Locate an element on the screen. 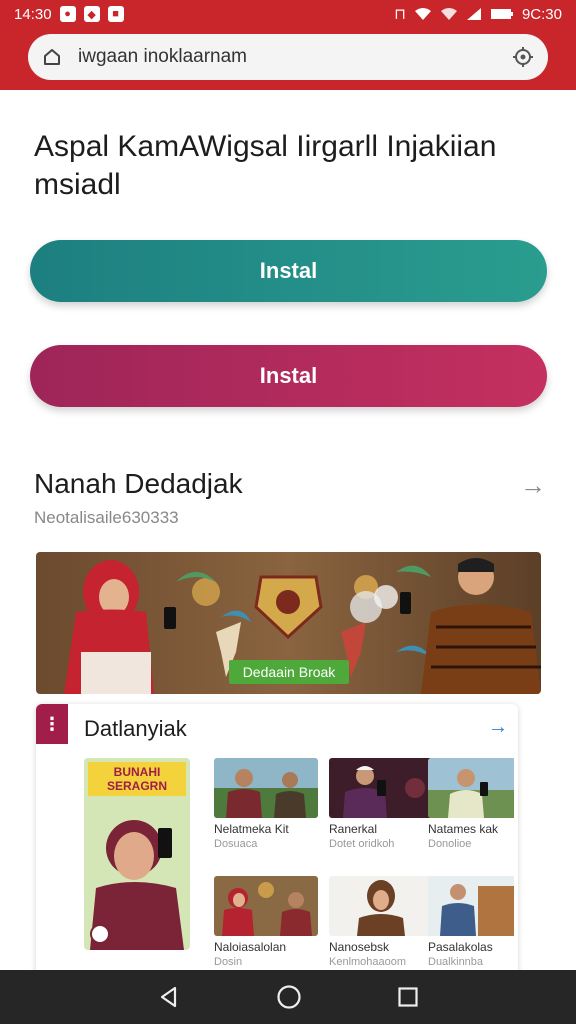 The width and height of the screenshot is (576, 1024). signal-icon is located at coordinates (473, 14).